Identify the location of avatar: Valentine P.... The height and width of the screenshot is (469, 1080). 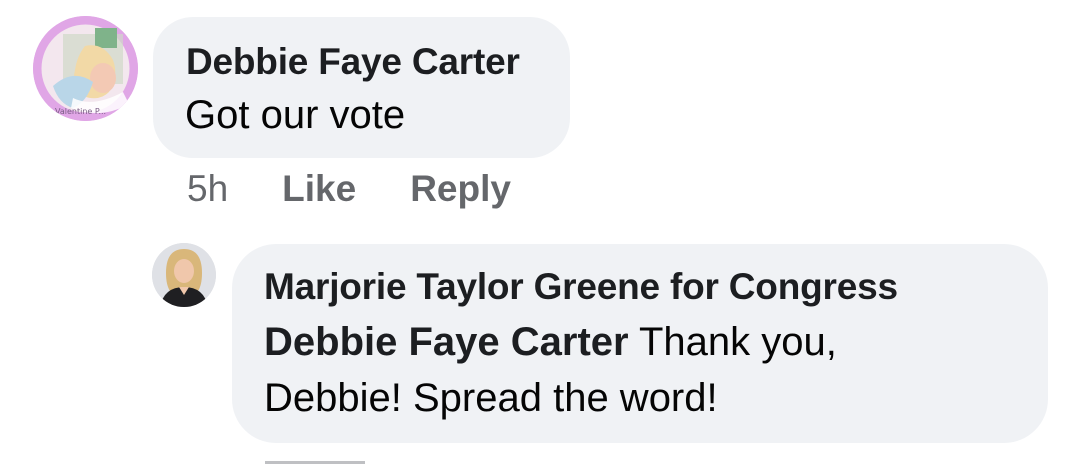
(85, 68).